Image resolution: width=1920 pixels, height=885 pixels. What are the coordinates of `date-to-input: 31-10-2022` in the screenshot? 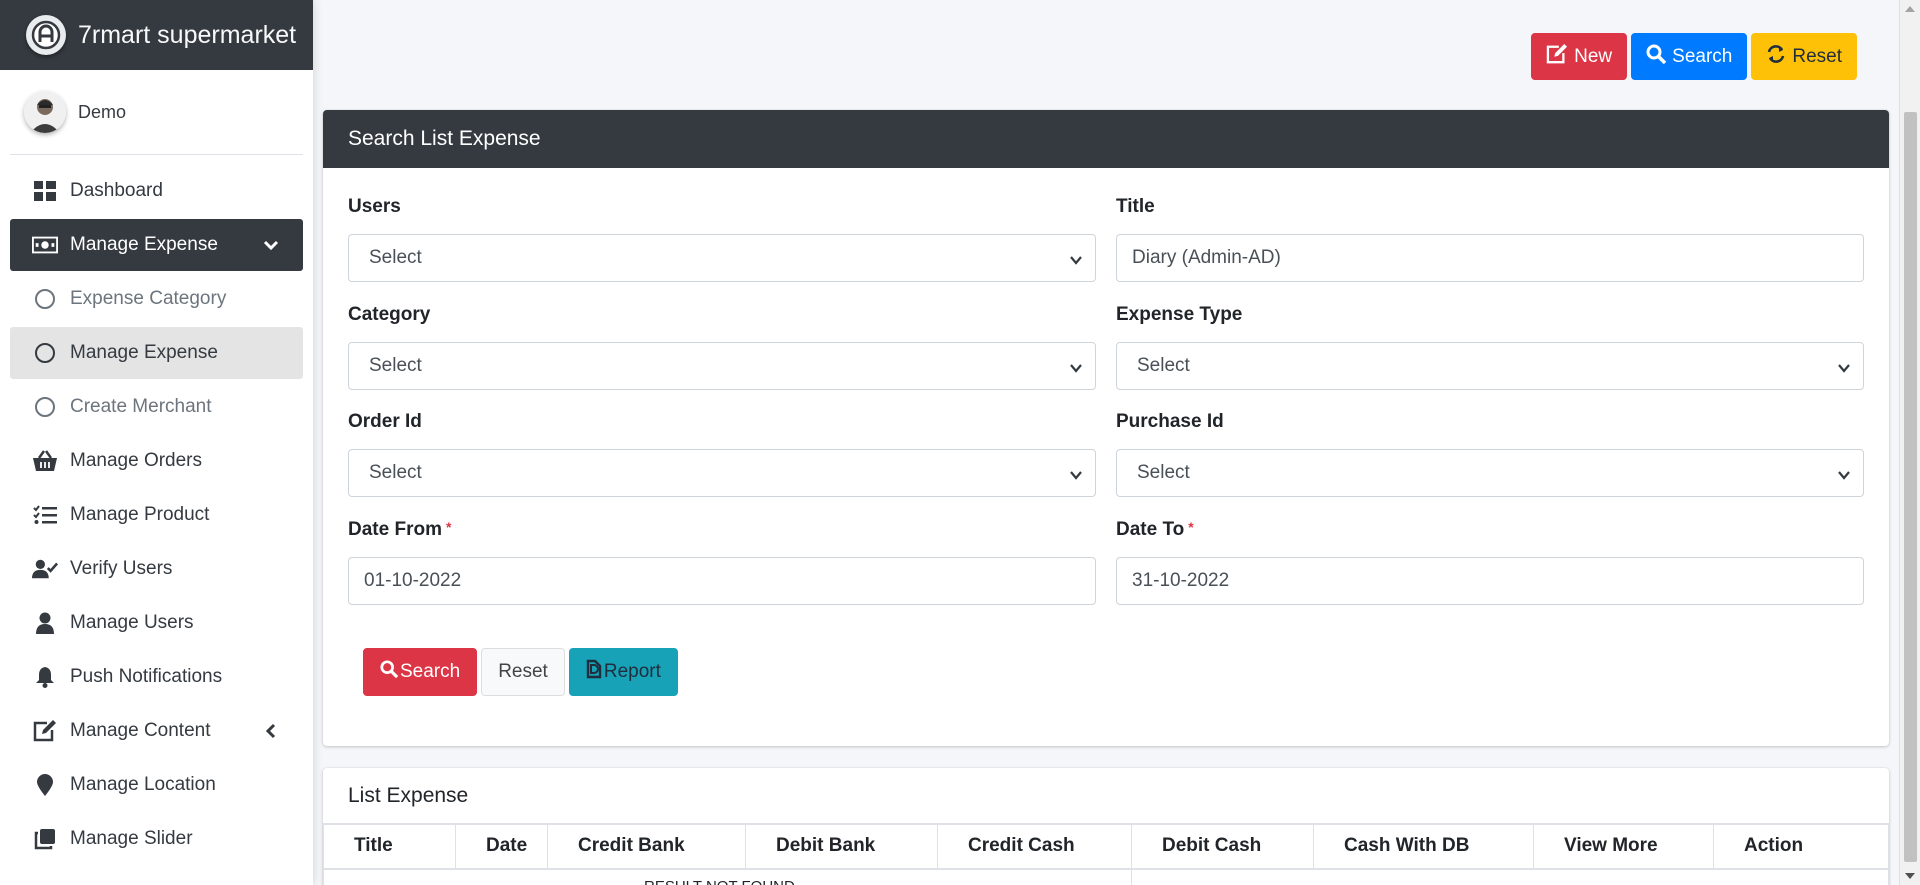 It's located at (1490, 581).